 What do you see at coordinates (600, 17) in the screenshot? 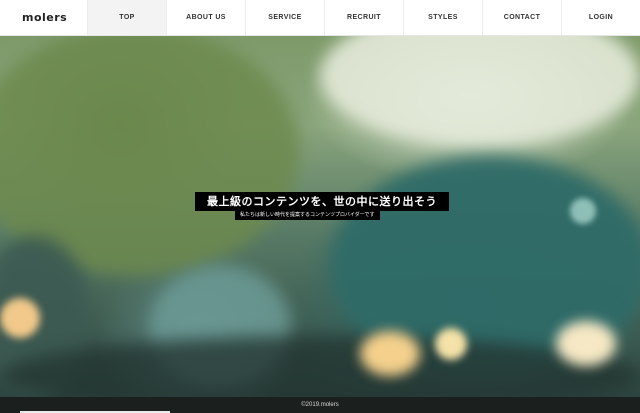
I see `nav-item-login: LOGIN` at bounding box center [600, 17].